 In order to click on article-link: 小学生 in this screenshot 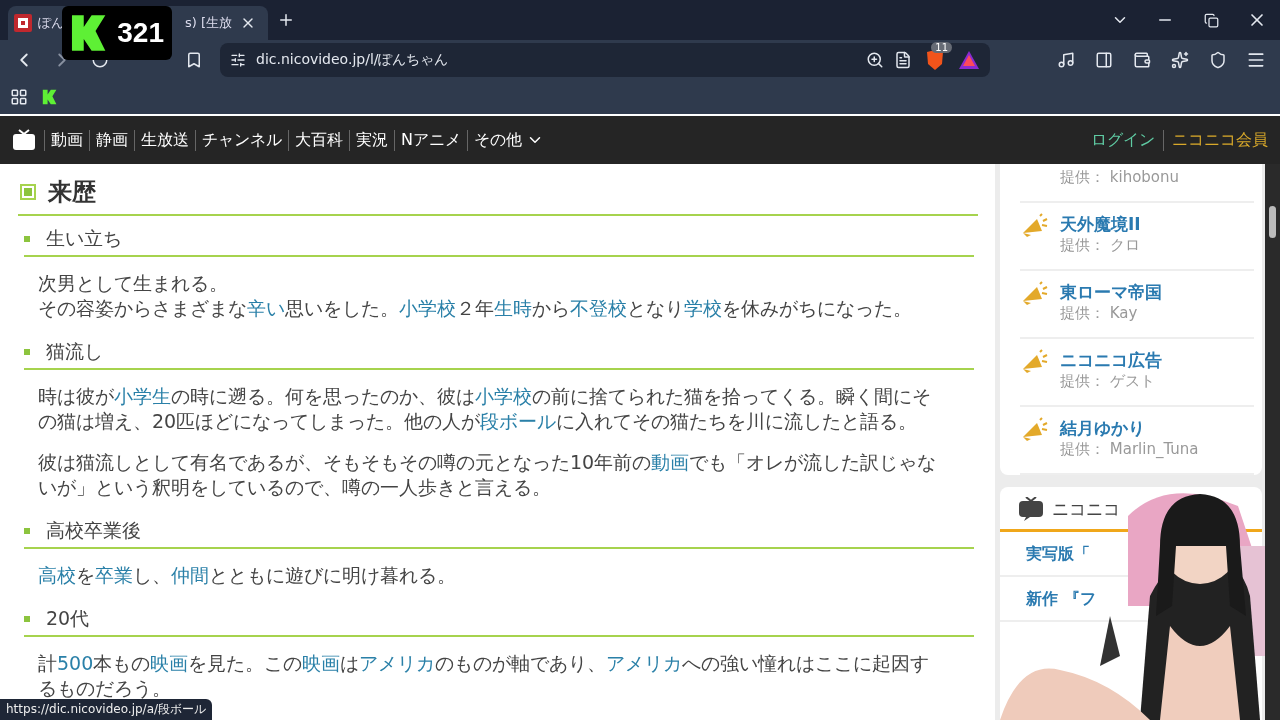, I will do `click(142, 396)`.